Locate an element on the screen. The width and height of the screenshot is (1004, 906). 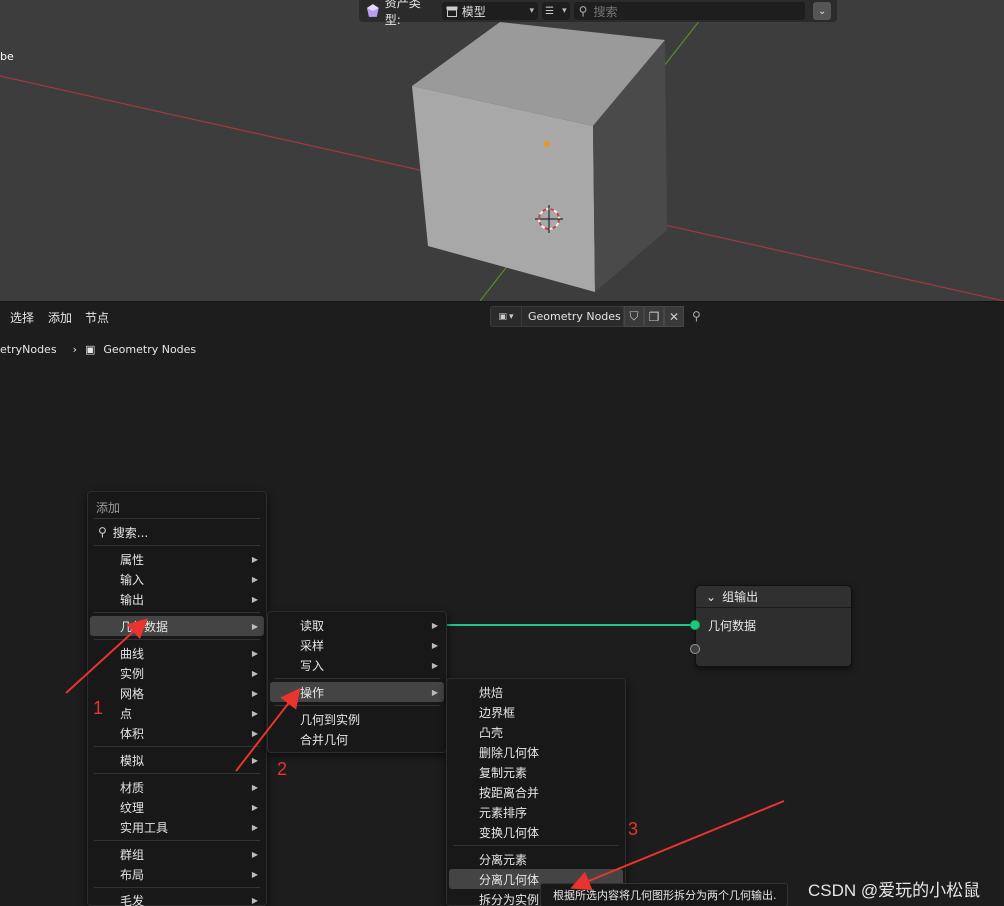
asset-search-input: ⚲ 搜索 is located at coordinates (689, 11).